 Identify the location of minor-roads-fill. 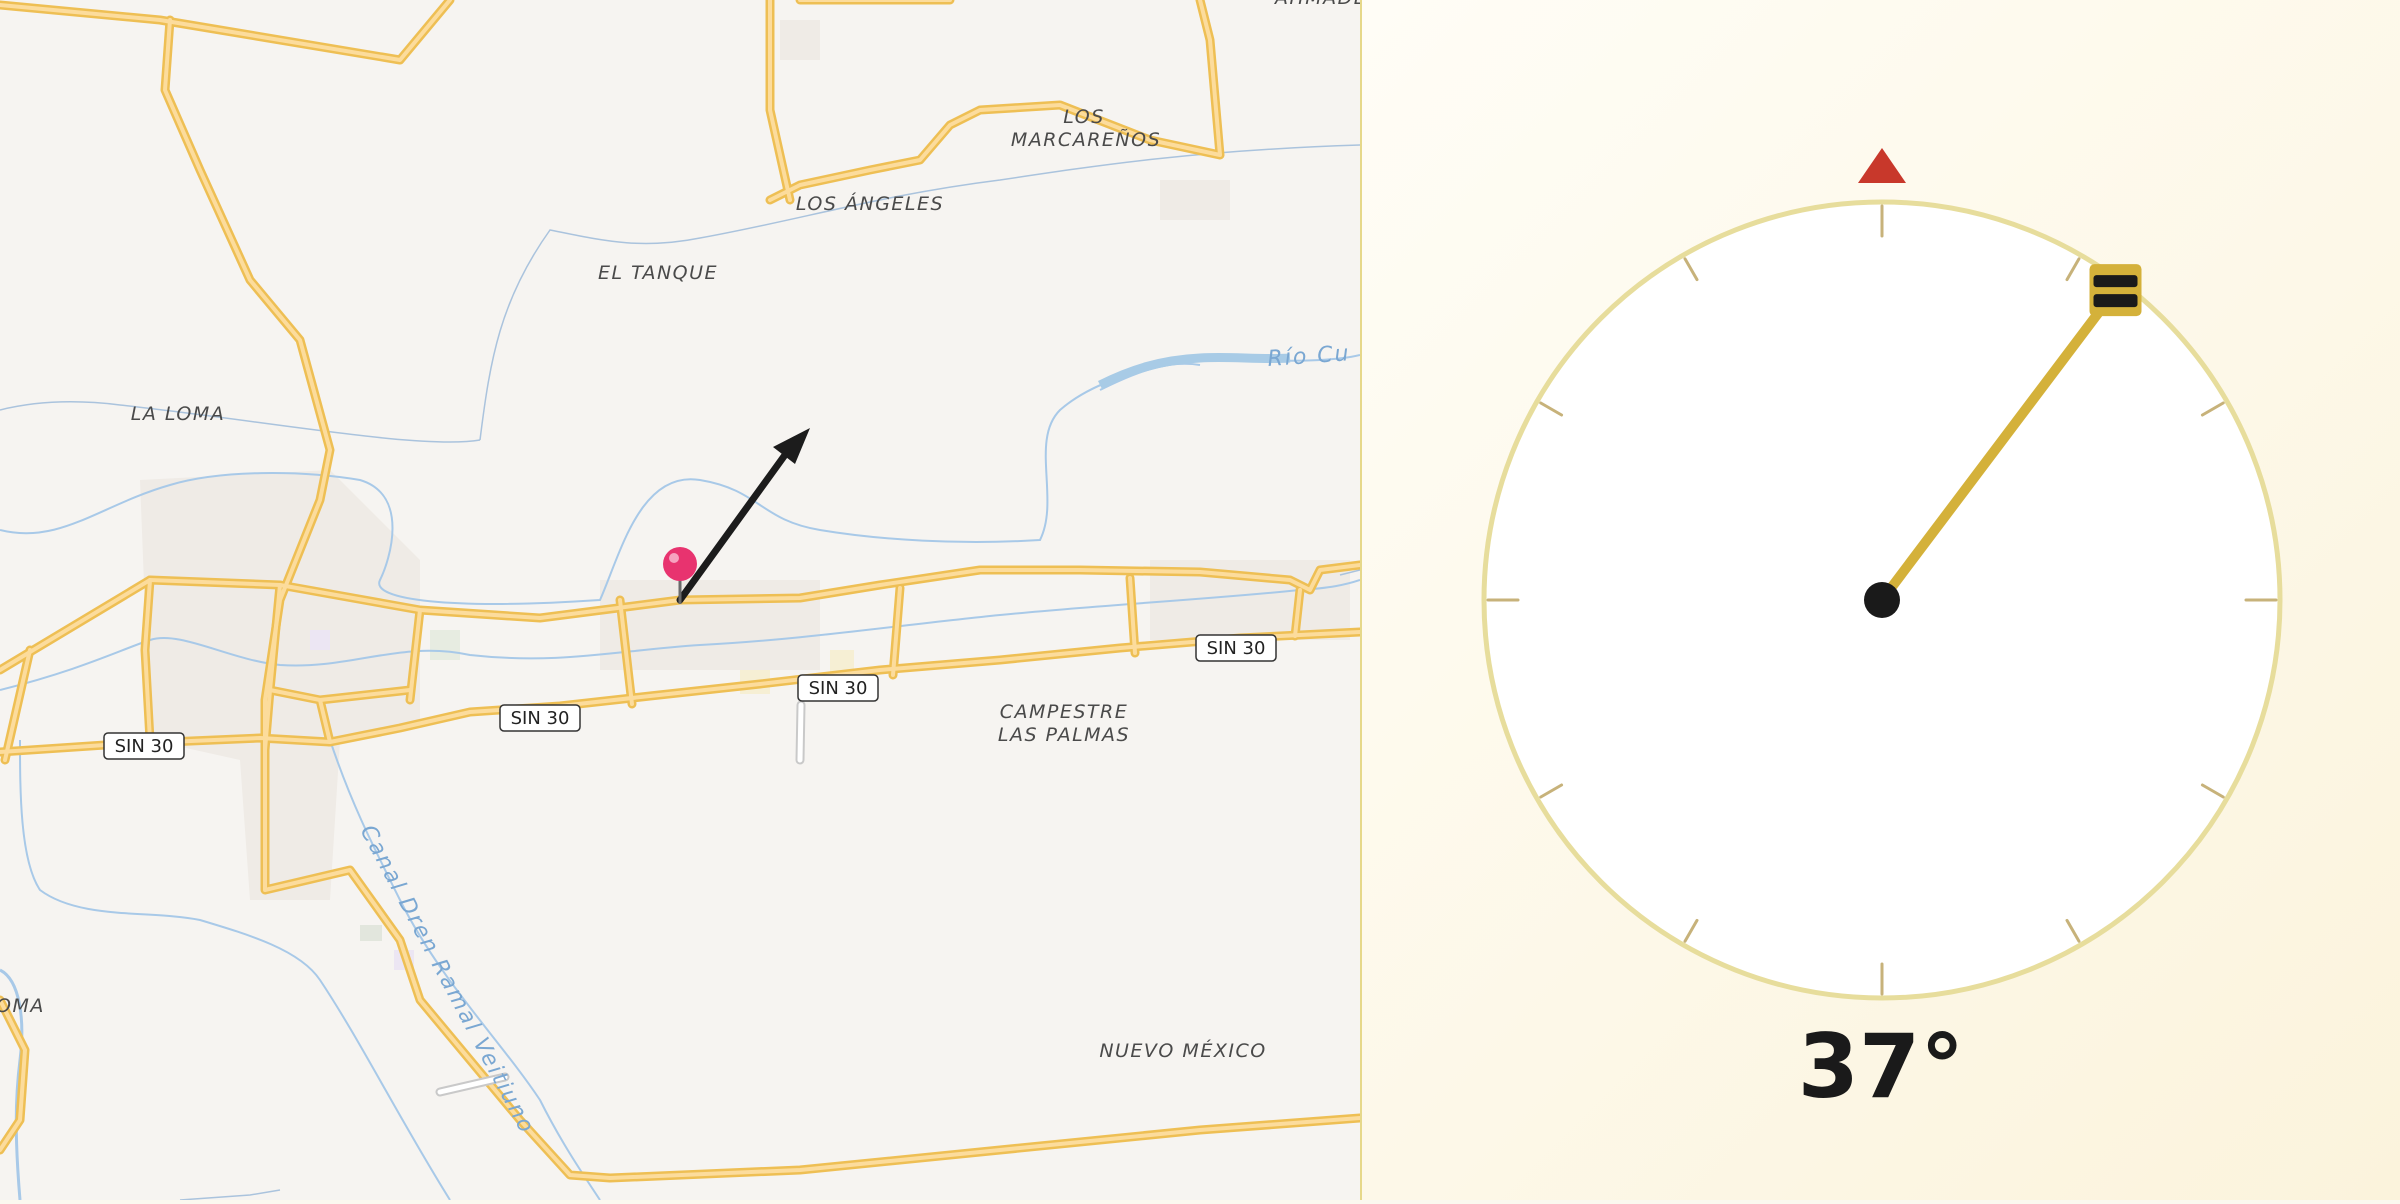
(620, 898).